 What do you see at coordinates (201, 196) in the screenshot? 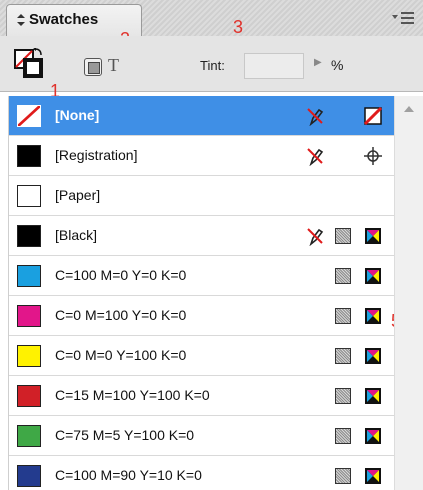
I see `swatch-row-paper: [Paper]` at bounding box center [201, 196].